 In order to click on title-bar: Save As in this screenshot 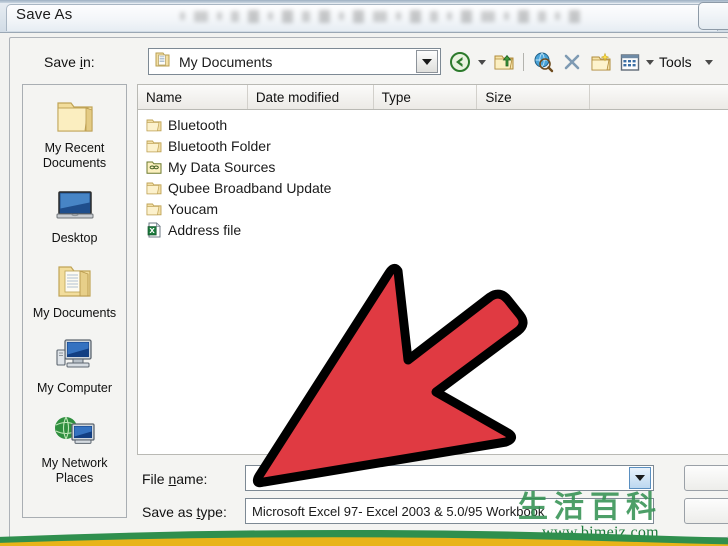, I will do `click(364, 16)`.